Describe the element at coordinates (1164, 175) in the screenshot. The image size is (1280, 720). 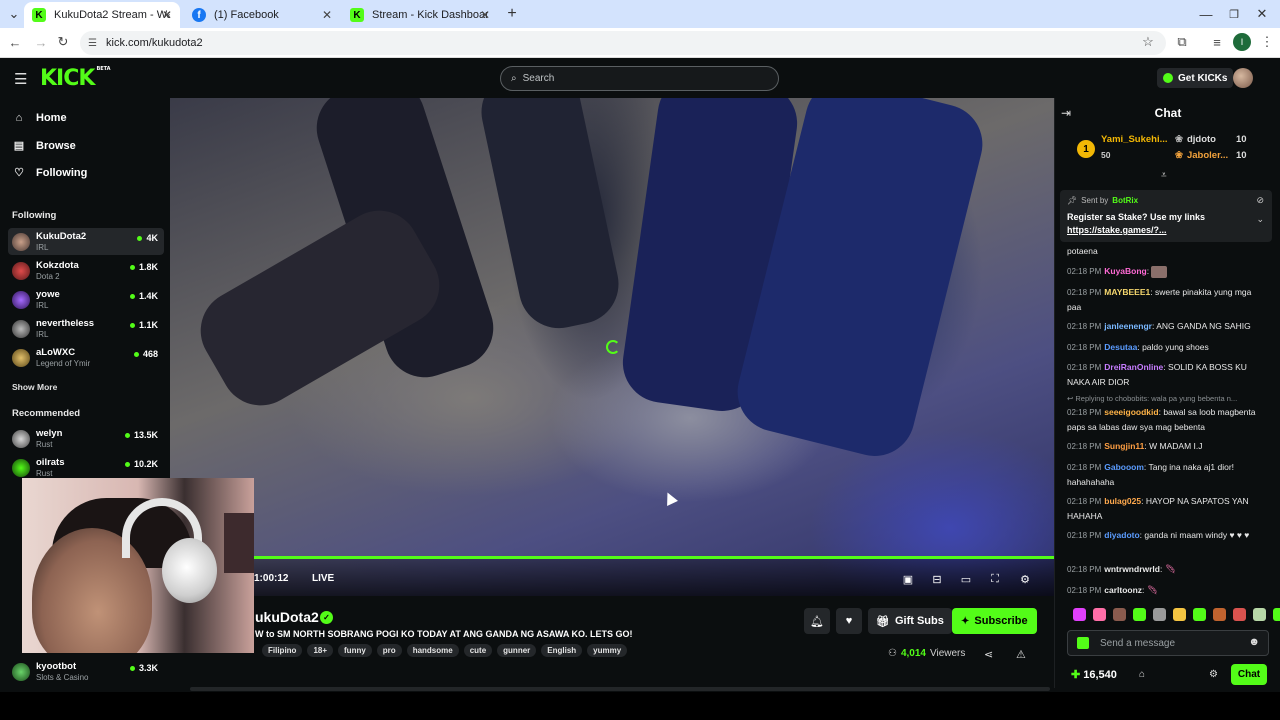
I see `expand-leaderboard-icon: ⩡` at that location.